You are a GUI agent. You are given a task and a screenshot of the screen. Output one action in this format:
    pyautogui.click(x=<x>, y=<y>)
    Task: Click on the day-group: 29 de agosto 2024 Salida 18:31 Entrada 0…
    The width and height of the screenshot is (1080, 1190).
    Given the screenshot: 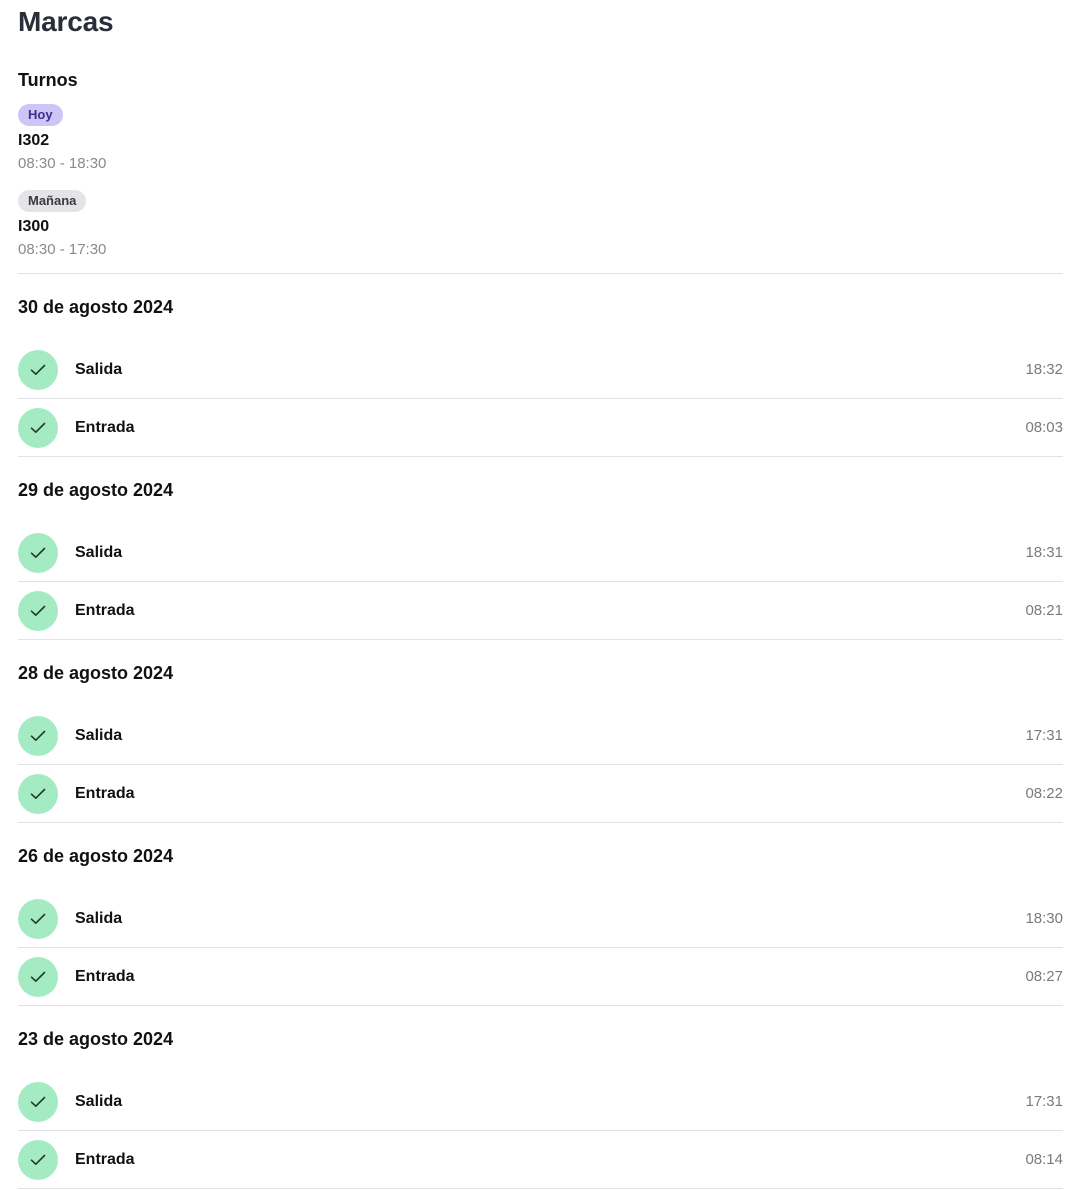 What is the action you would take?
    pyautogui.click(x=540, y=549)
    